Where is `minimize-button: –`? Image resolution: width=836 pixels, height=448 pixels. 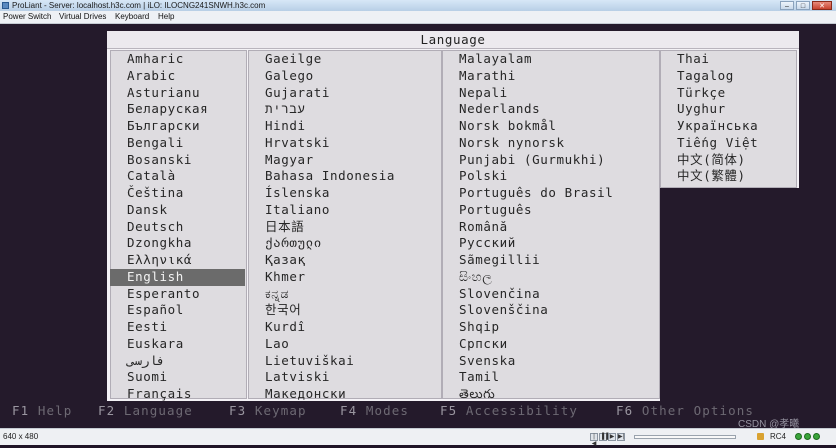 minimize-button: – is located at coordinates (787, 5).